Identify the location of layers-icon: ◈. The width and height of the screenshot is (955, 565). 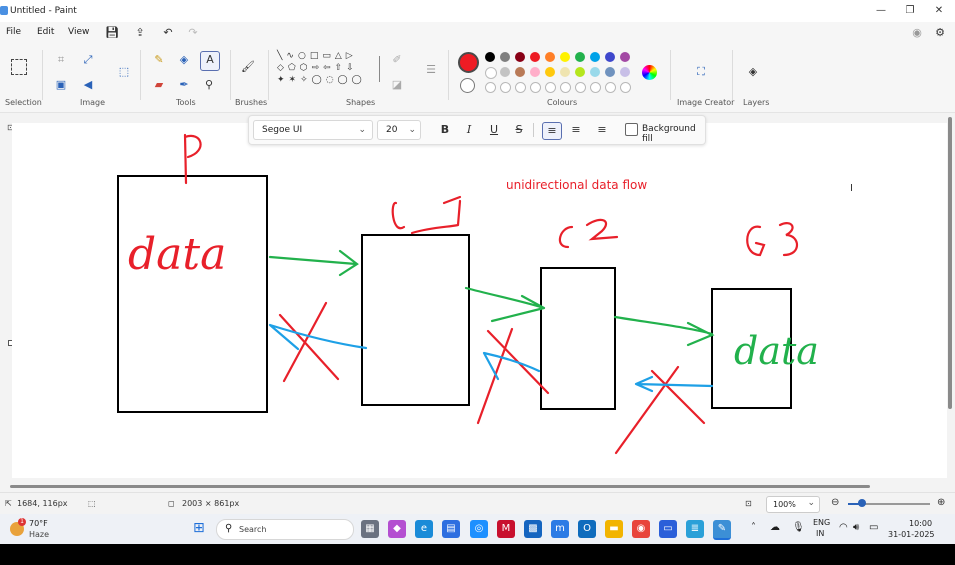
(753, 72).